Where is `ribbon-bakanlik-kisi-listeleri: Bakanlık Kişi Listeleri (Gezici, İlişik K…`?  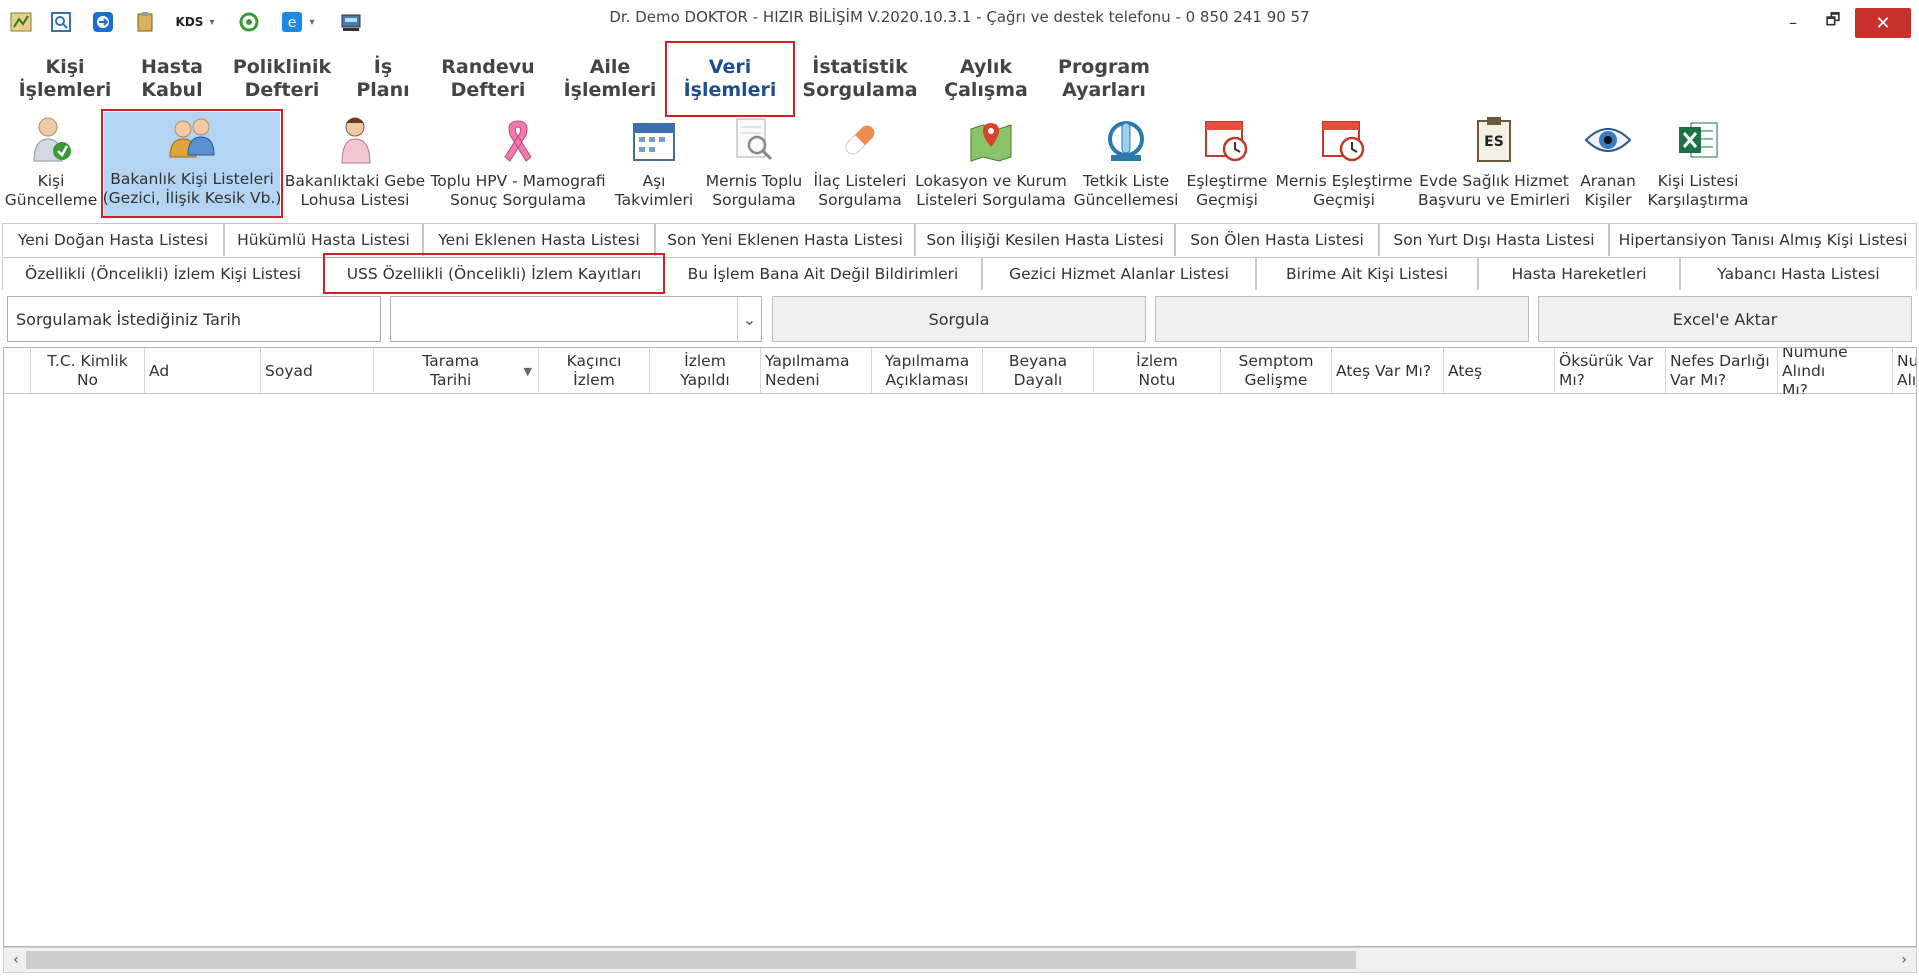 ribbon-bakanlik-kisi-listeleri: Bakanlık Kişi Listeleri (Gezici, İlişik K… is located at coordinates (192, 164).